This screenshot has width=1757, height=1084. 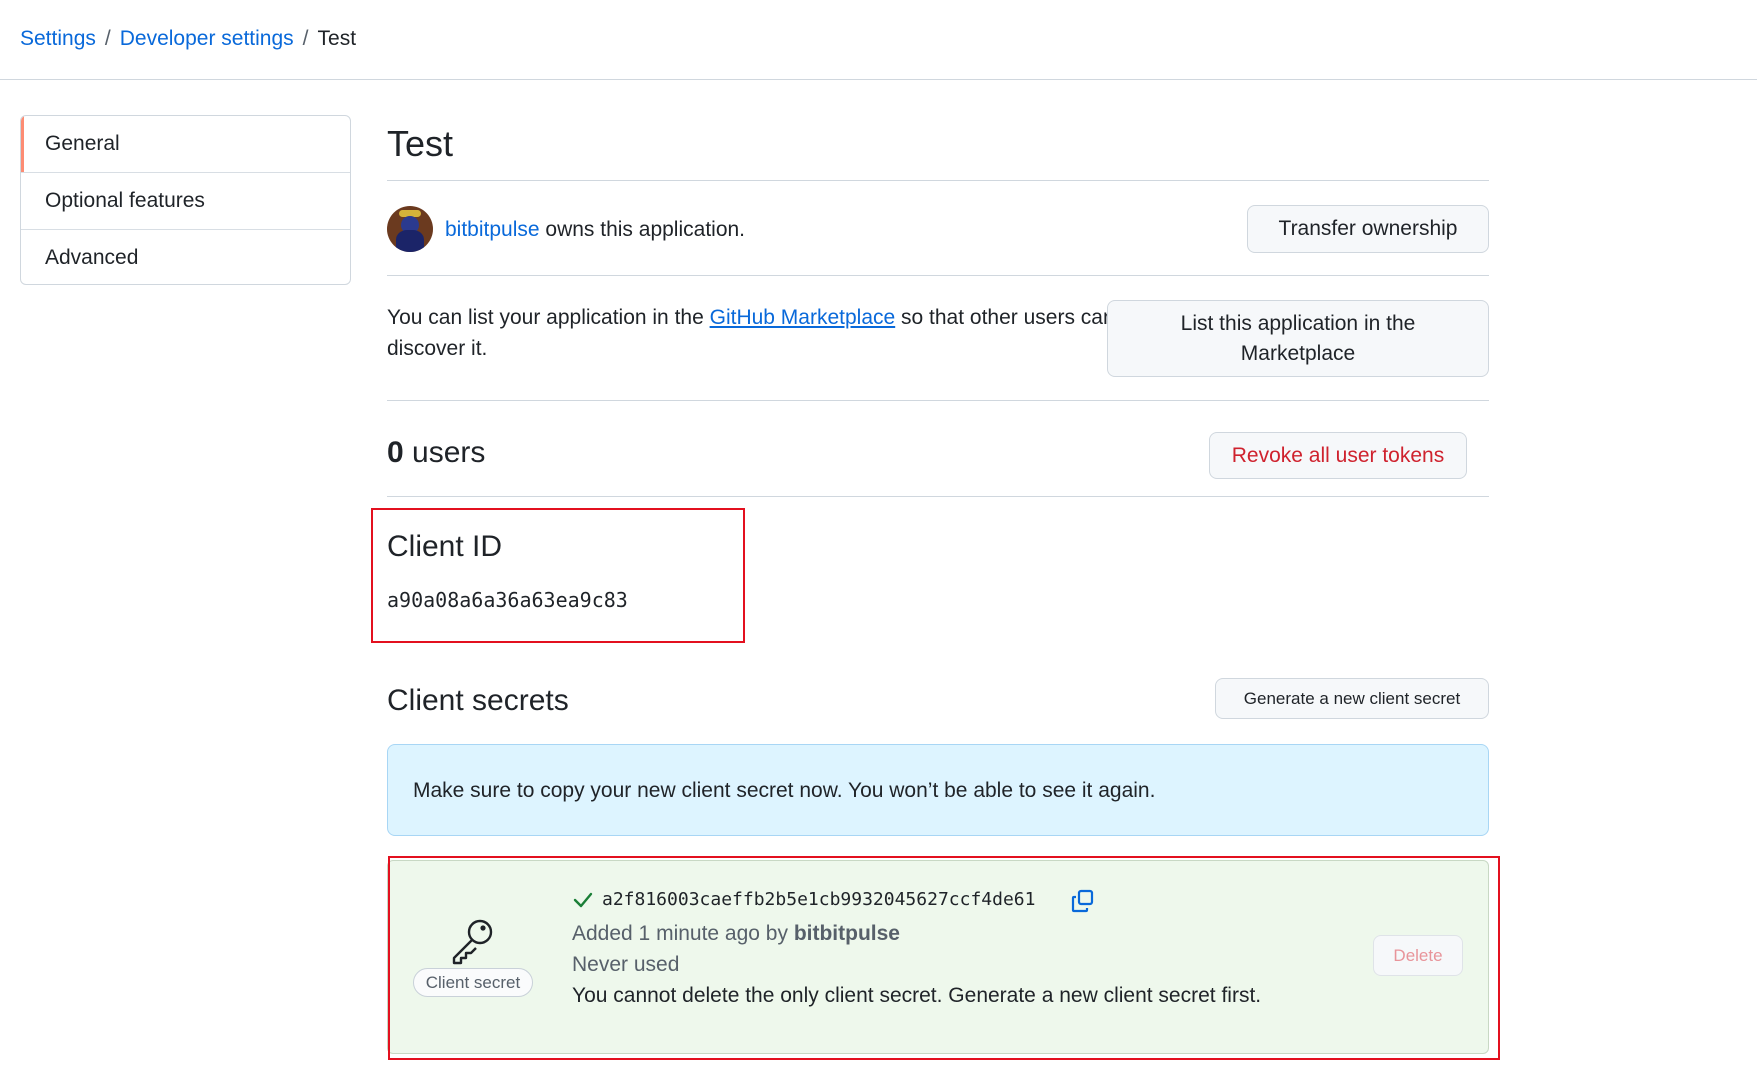 I want to click on github-marketplace-link: GitHub Marketplace, so click(x=803, y=317).